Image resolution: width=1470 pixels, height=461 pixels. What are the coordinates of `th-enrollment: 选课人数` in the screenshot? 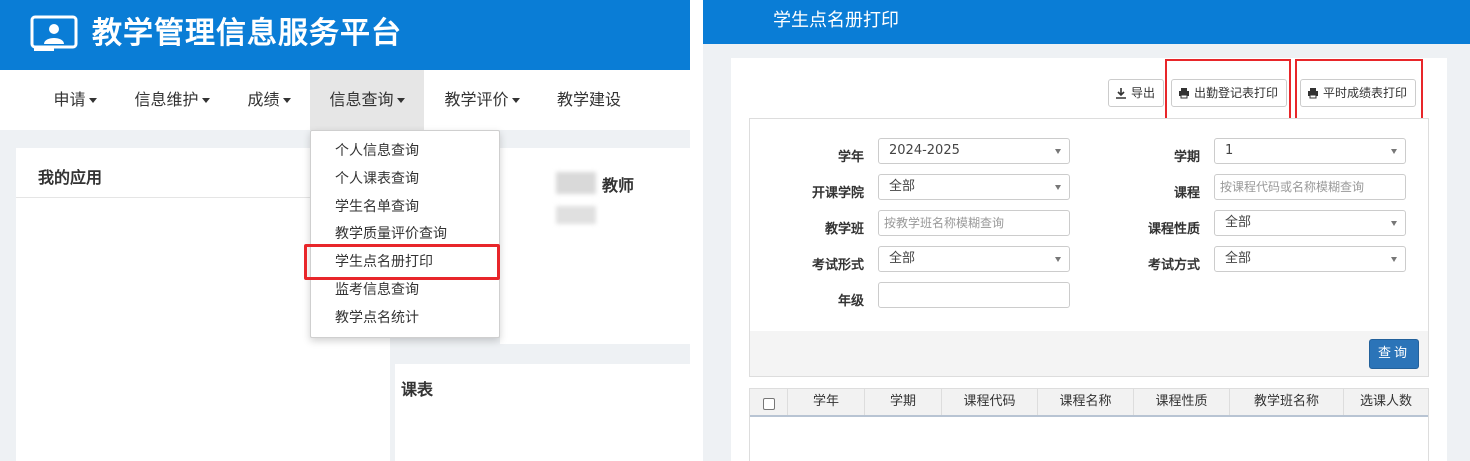 It's located at (1386, 402).